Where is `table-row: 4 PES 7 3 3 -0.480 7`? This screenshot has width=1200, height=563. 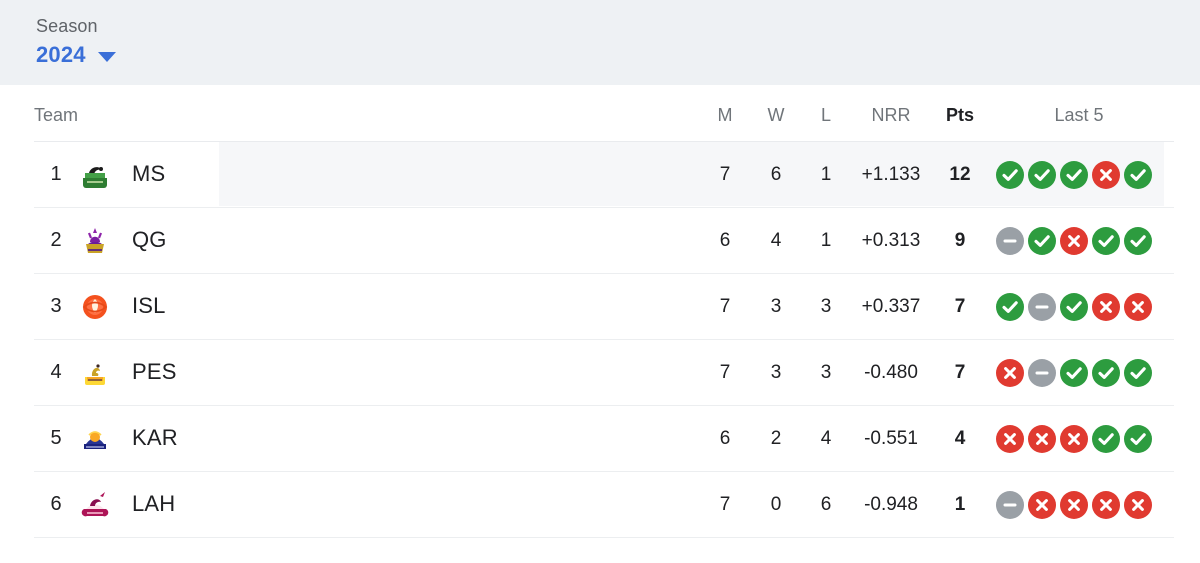 table-row: 4 PES 7 3 3 -0.480 7 is located at coordinates (604, 373).